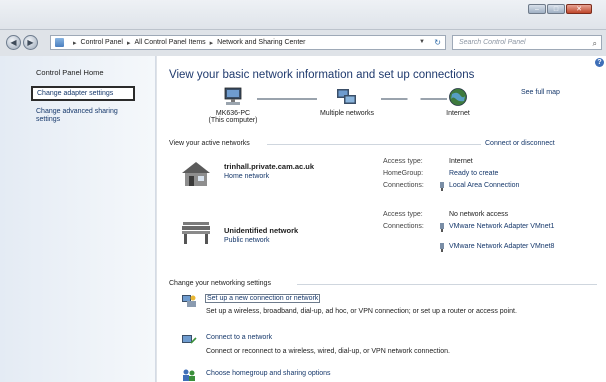 The image size is (606, 382). What do you see at coordinates (220, 283) in the screenshot?
I see `settings-title: Change your networking settings` at bounding box center [220, 283].